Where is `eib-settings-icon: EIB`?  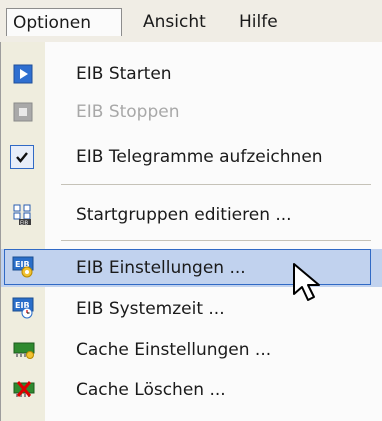
eib-settings-icon: EIB is located at coordinates (23, 267).